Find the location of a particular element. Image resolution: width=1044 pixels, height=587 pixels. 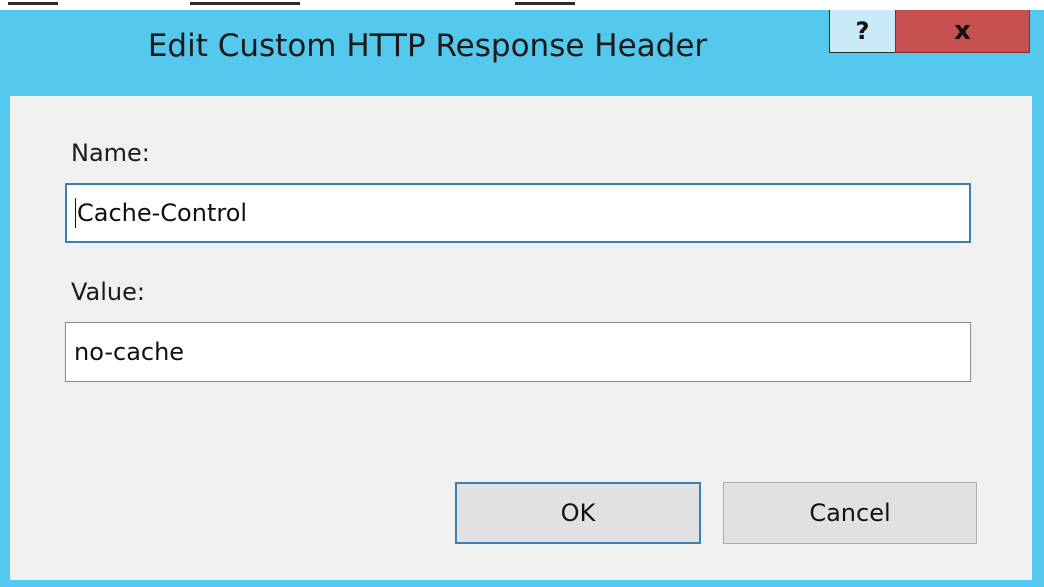

background-window-strip is located at coordinates (522, 5).